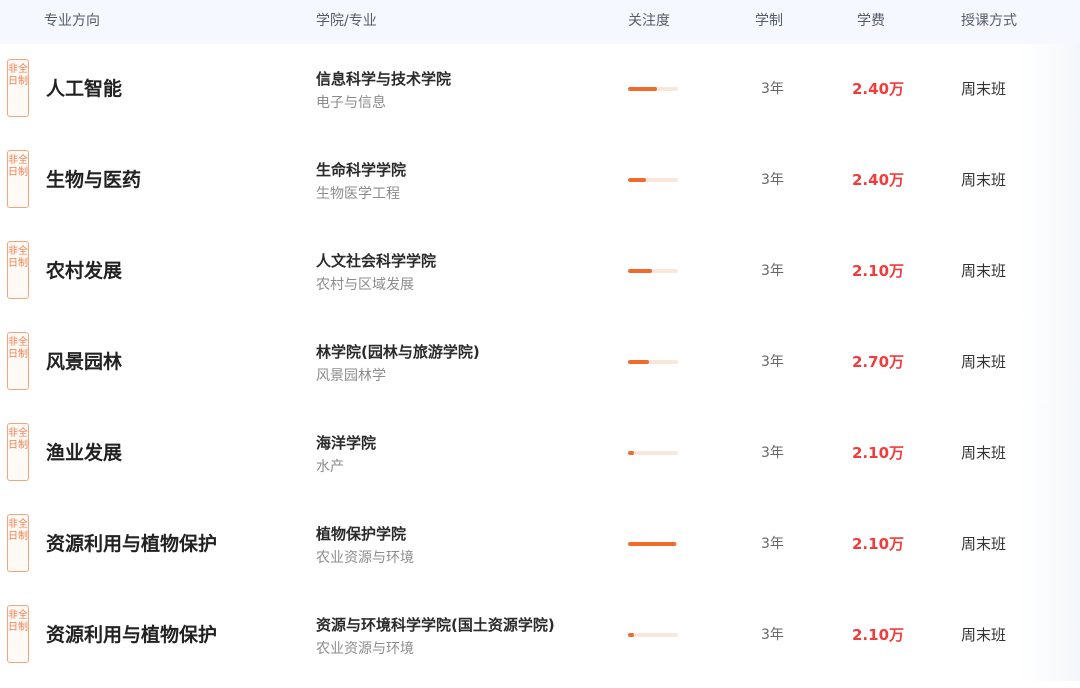 This screenshot has height=688, width=1080. What do you see at coordinates (769, 21) in the screenshot?
I see `header-duration: 学制` at bounding box center [769, 21].